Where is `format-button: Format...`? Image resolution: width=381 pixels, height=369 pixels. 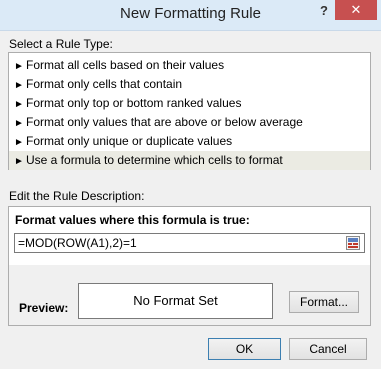
format-button: Format... is located at coordinates (324, 302).